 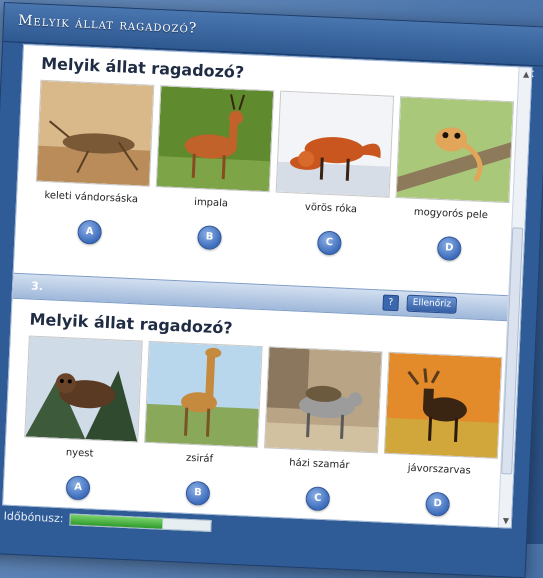 I want to click on impala-photo, so click(x=215, y=139).